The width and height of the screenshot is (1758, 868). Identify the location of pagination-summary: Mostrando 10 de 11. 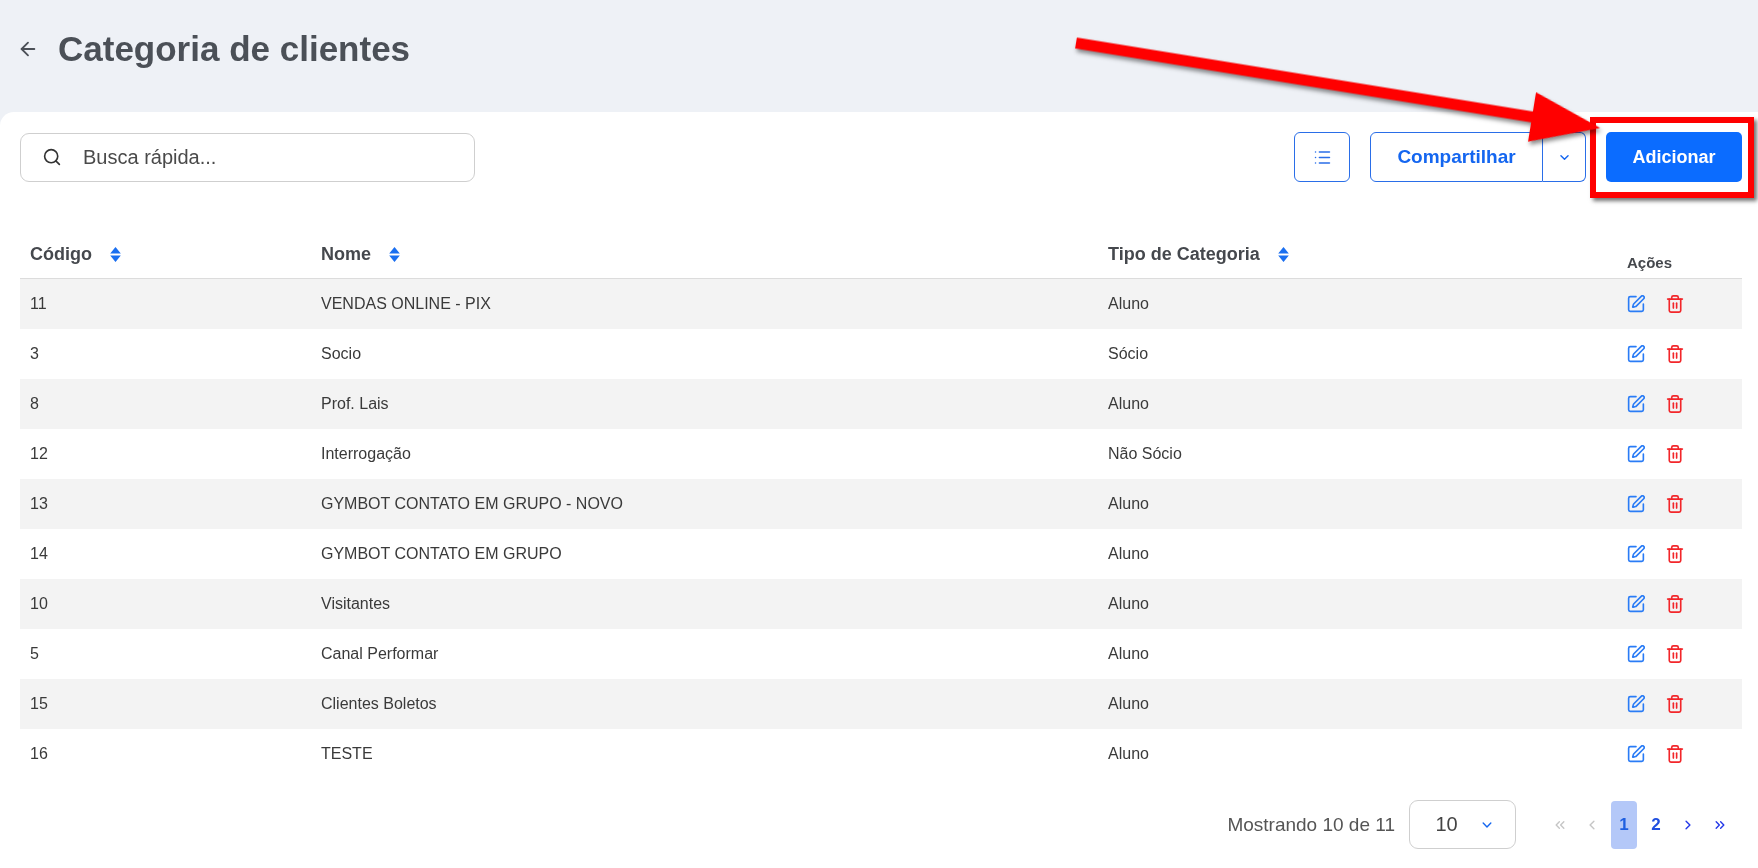
(1311, 824).